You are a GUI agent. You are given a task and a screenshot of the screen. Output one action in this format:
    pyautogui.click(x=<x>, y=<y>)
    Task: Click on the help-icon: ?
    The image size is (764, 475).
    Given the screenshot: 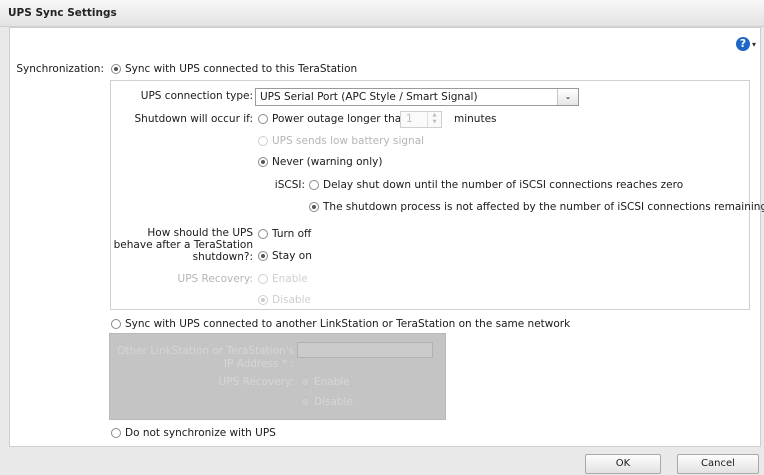 What is the action you would take?
    pyautogui.click(x=743, y=44)
    